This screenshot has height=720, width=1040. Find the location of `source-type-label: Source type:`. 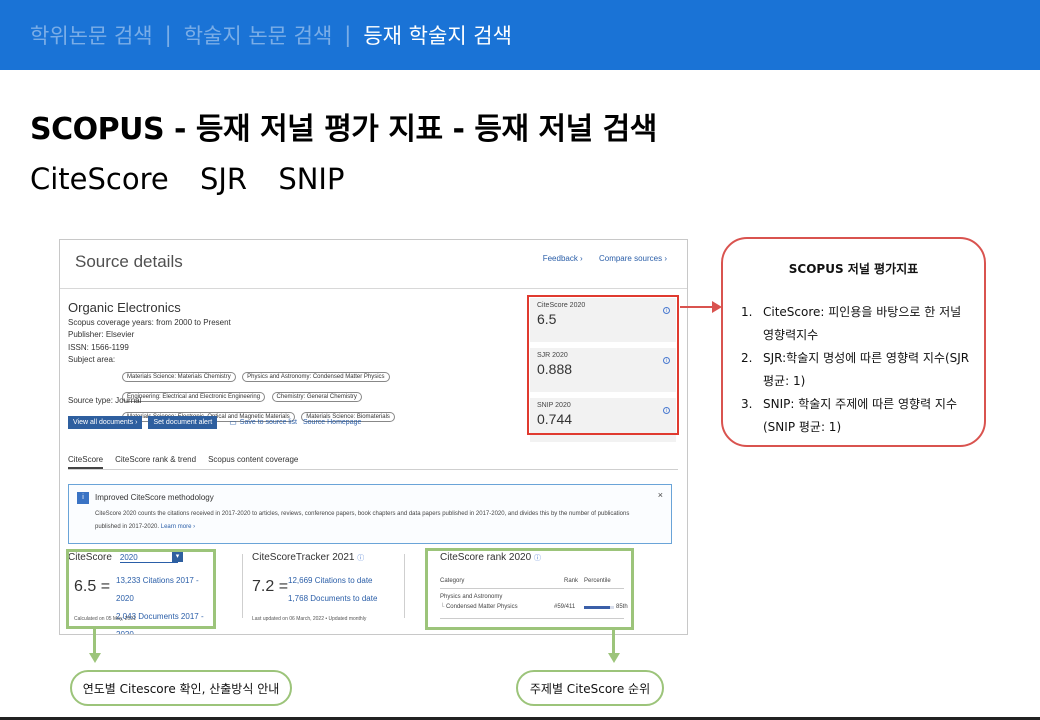

source-type-label: Source type: is located at coordinates (90, 400).